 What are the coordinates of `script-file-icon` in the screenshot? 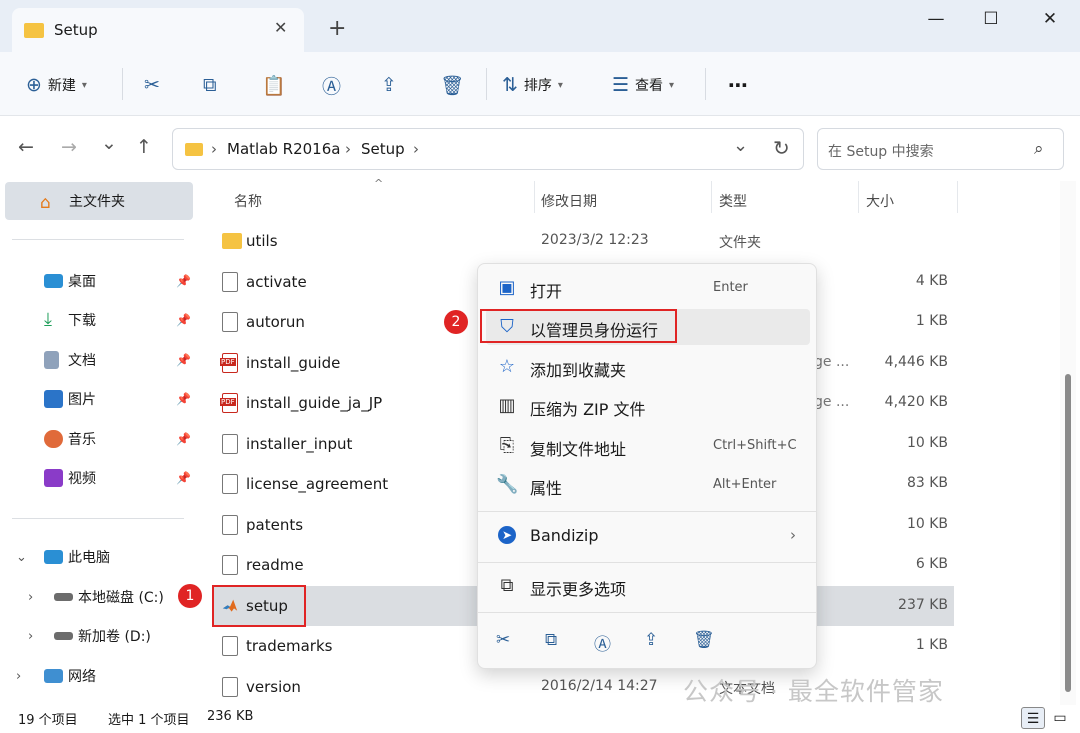 It's located at (230, 282).